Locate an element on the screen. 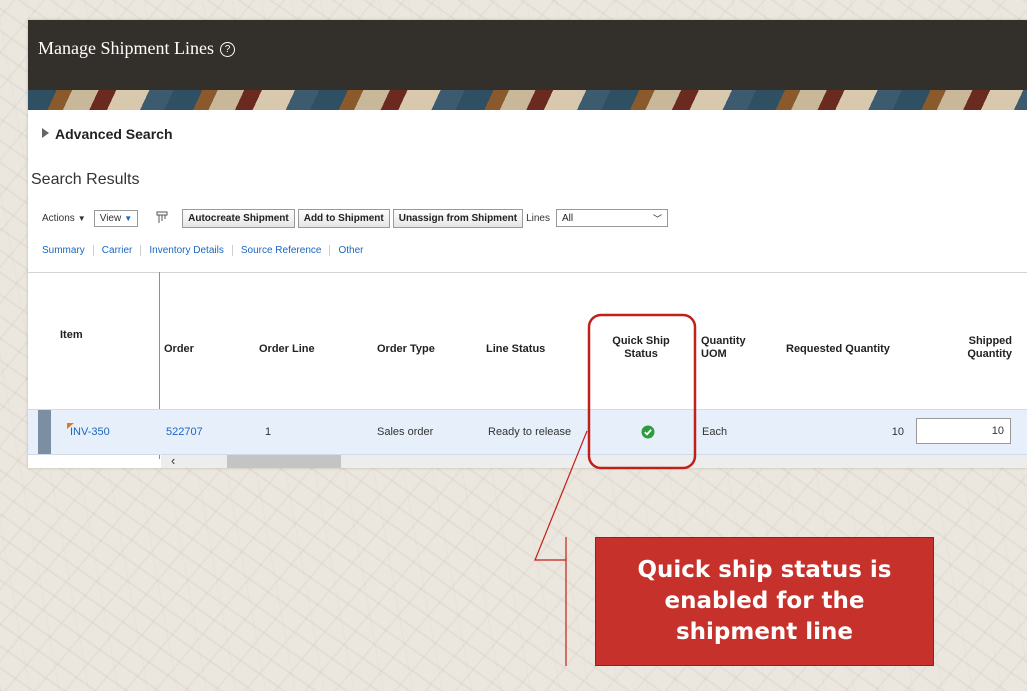 This screenshot has height=691, width=1027. callout-line: enabled for the is located at coordinates (764, 601).